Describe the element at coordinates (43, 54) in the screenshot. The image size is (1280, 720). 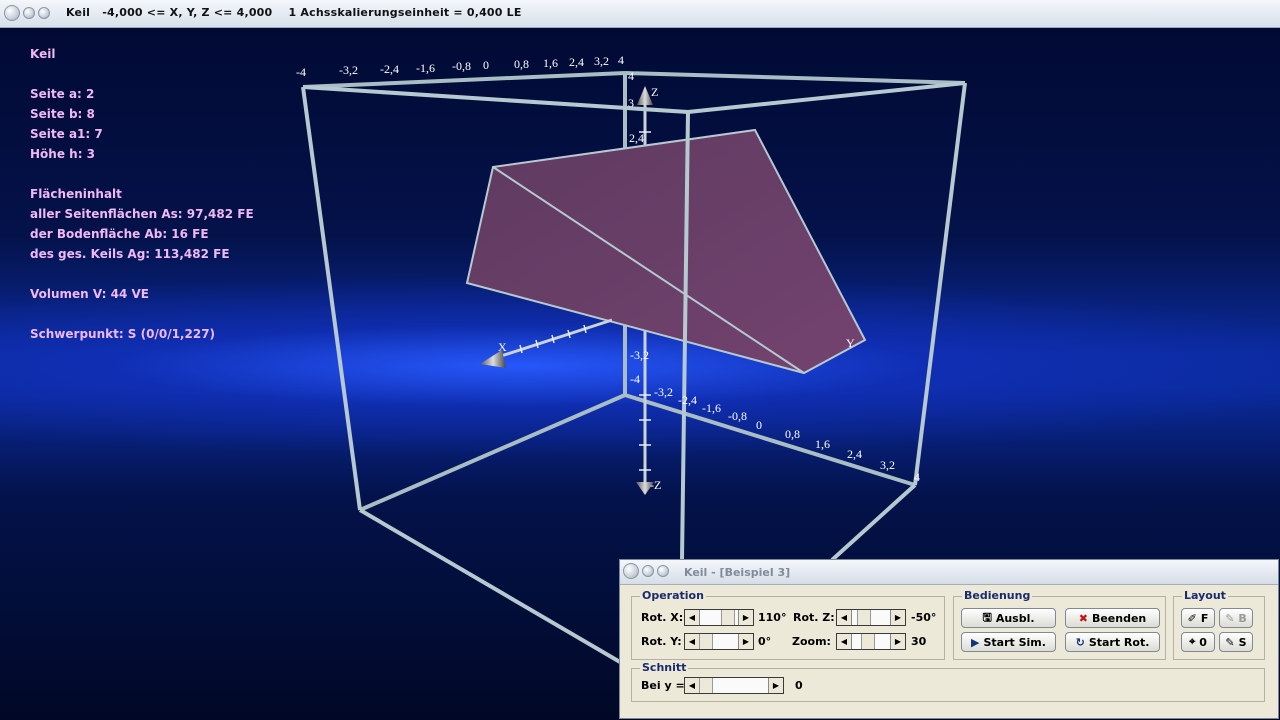
I see `shape-heading: Keil` at that location.